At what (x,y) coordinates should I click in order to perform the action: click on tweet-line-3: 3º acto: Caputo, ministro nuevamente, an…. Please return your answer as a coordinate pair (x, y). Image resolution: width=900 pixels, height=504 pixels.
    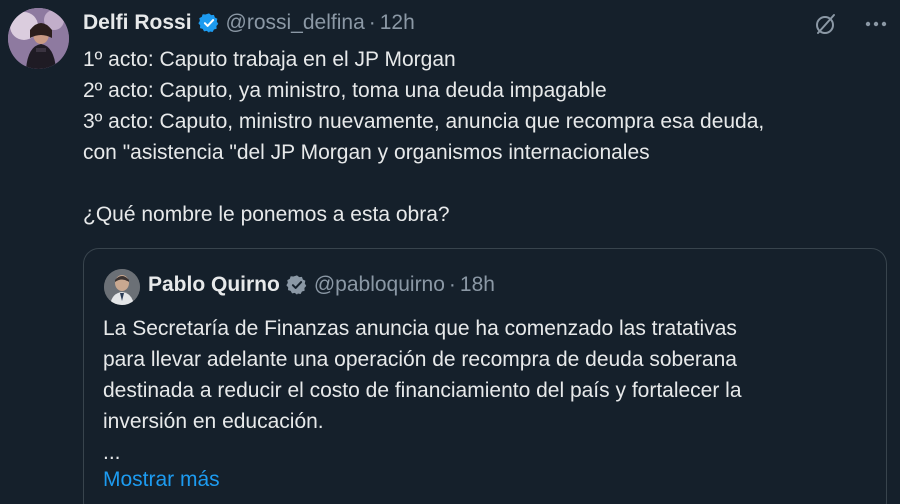
    Looking at the image, I should click on (424, 121).